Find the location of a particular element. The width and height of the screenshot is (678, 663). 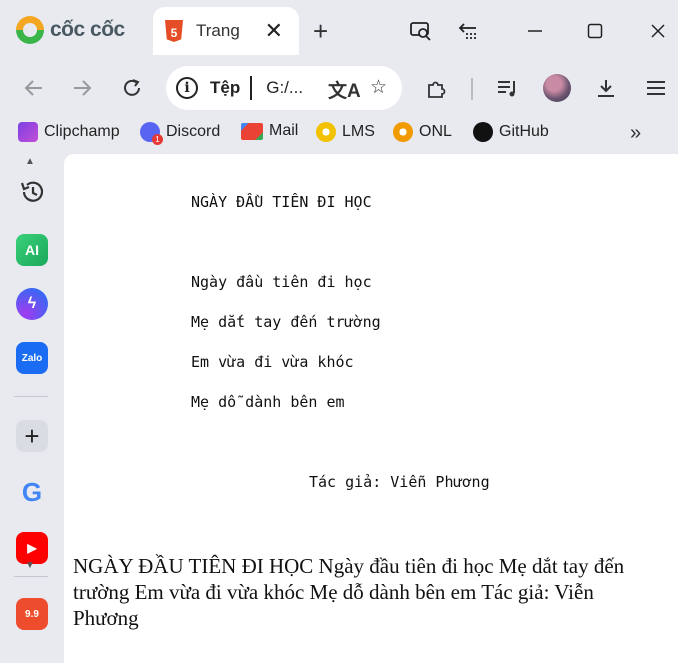

bookmark-onl: ONL is located at coordinates (422, 132).